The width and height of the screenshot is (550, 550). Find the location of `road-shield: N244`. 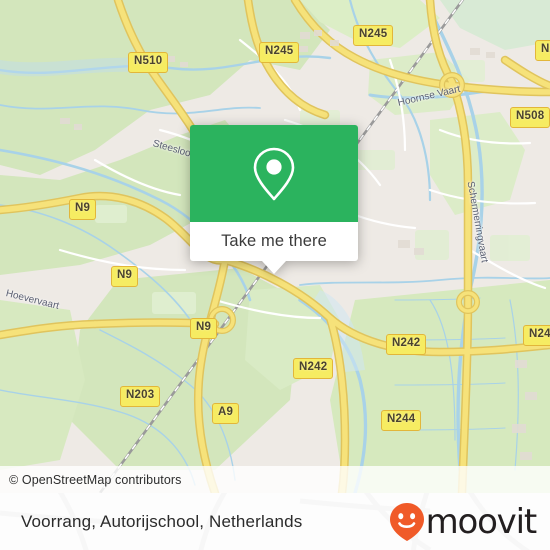

road-shield: N244 is located at coordinates (401, 420).